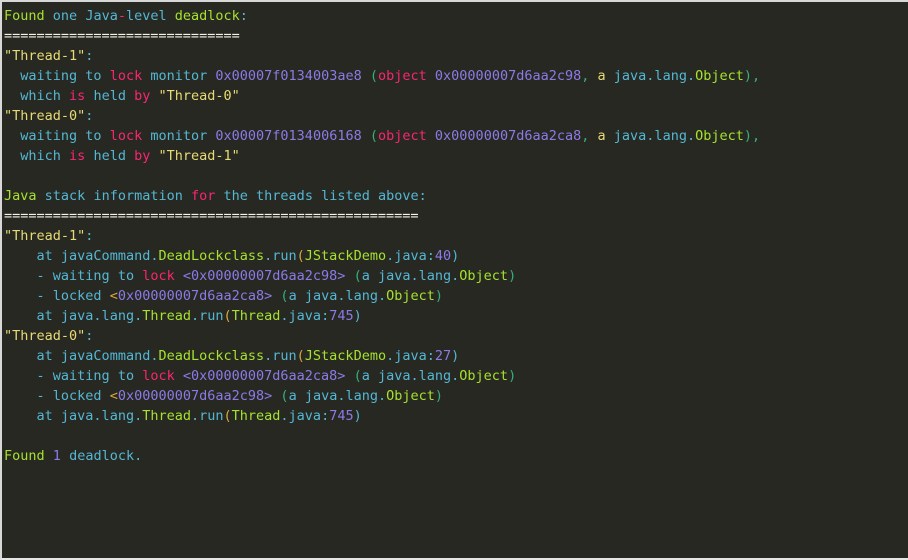  What do you see at coordinates (280, 356) in the screenshot?
I see `console-token: .run` at bounding box center [280, 356].